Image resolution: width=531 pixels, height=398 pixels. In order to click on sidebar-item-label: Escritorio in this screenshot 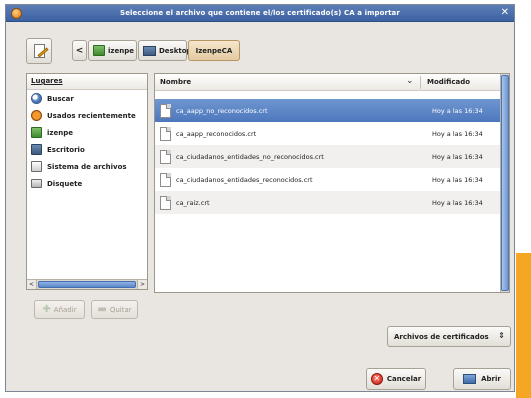, I will do `click(66, 149)`.